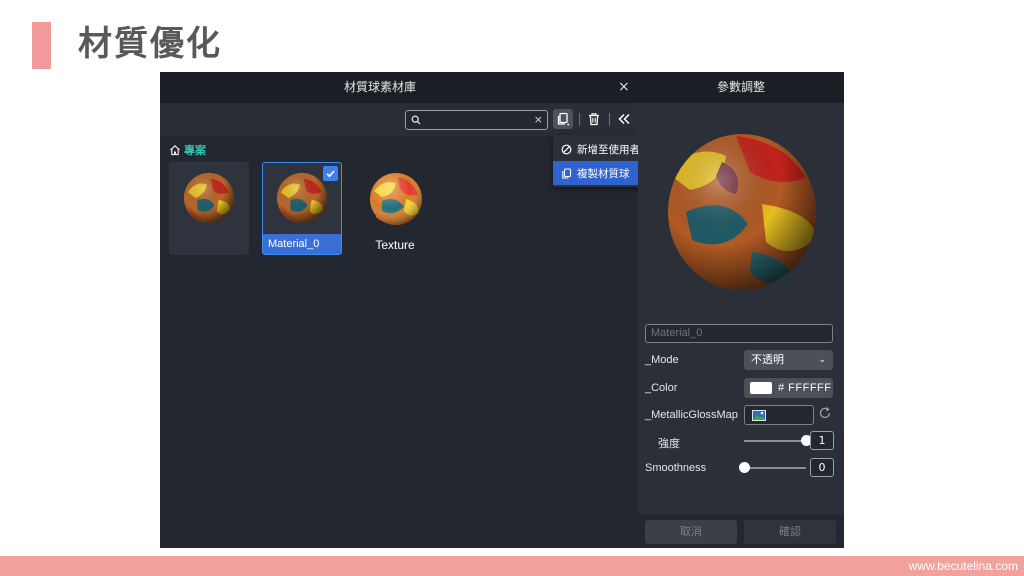 The image size is (1024, 576). Describe the element at coordinates (741, 531) in the screenshot. I see `dialog-button-bar: 取消 確認` at that location.